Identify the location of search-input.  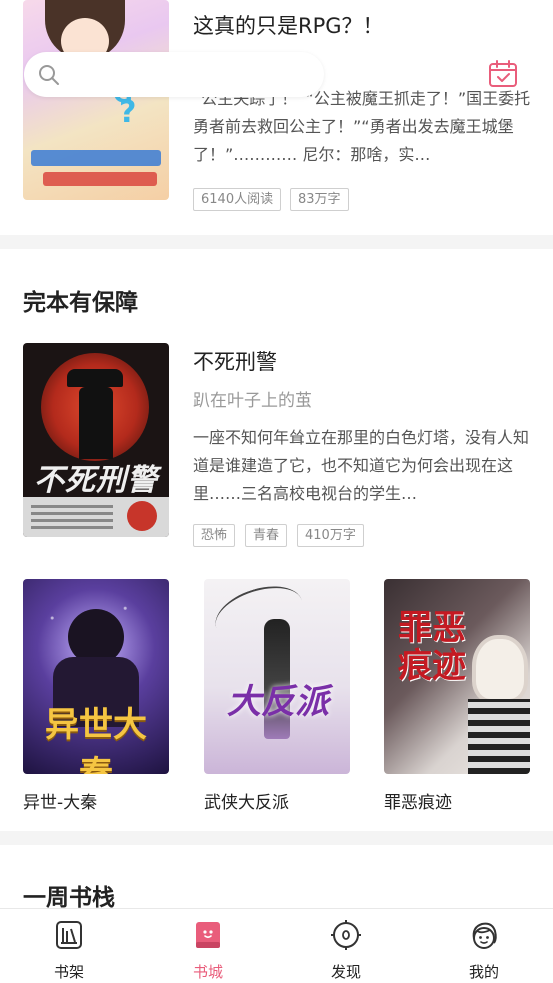
(174, 74).